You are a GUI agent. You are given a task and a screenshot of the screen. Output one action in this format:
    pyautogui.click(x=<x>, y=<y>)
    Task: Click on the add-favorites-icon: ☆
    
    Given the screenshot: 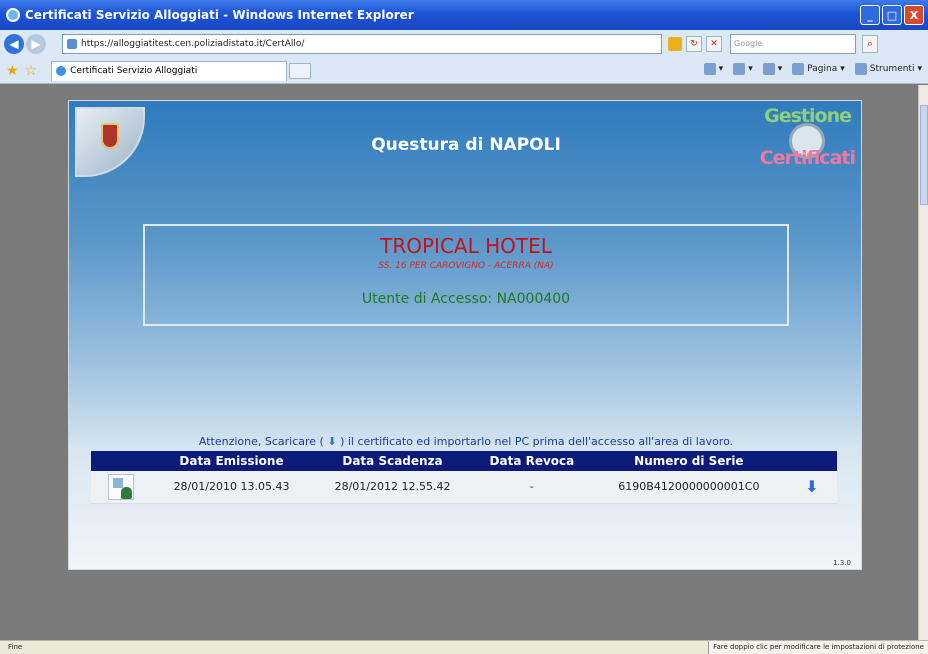 What is the action you would take?
    pyautogui.click(x=31, y=71)
    